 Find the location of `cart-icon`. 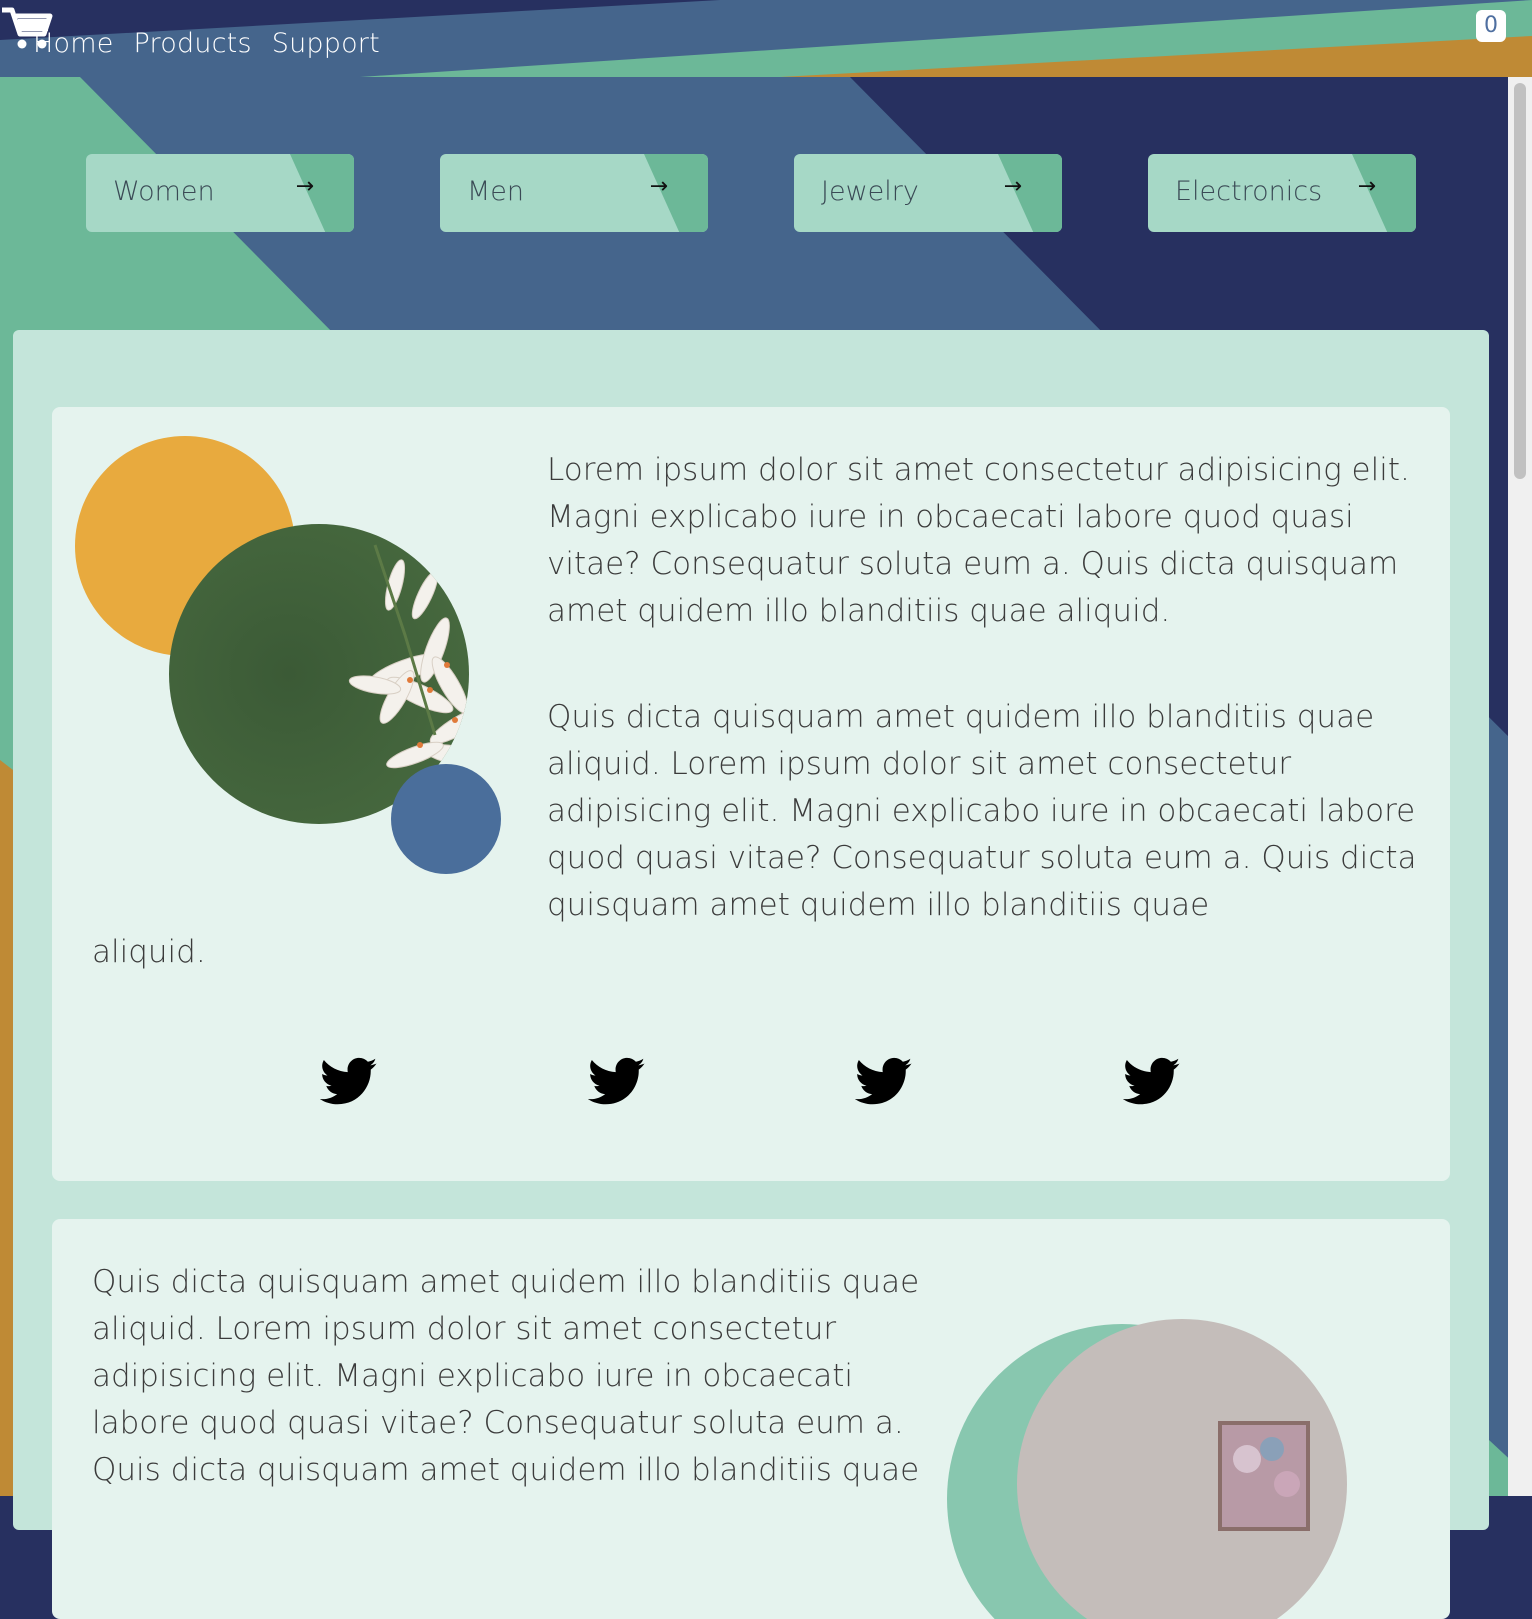

cart-icon is located at coordinates (28, 26).